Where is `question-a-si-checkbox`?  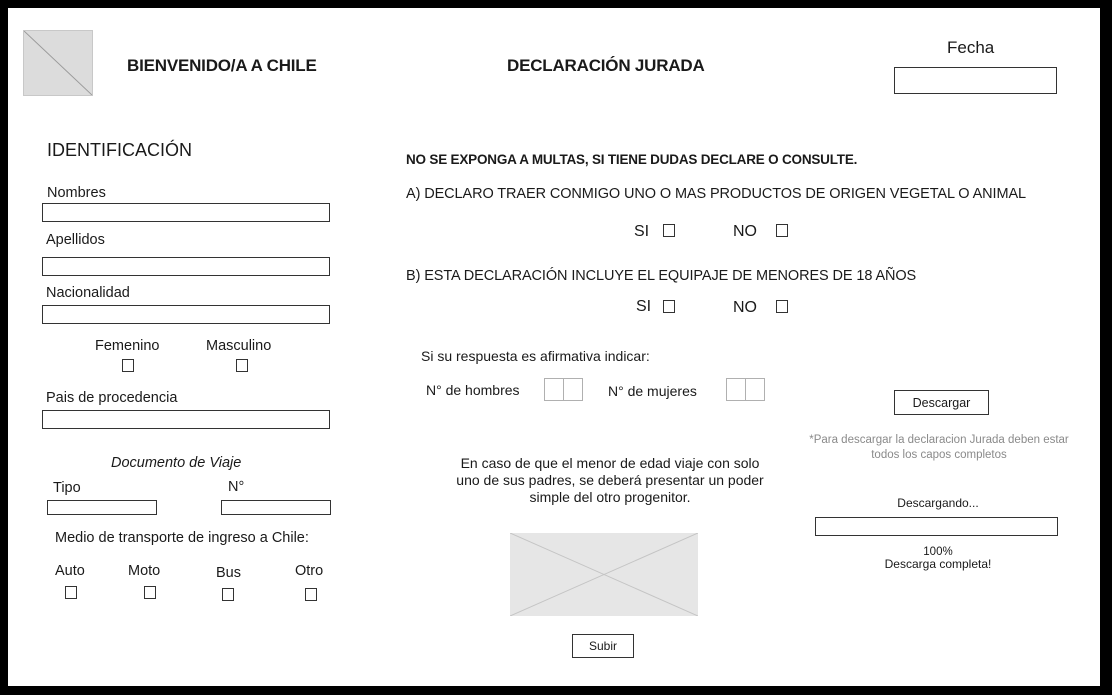
question-a-si-checkbox is located at coordinates (669, 230).